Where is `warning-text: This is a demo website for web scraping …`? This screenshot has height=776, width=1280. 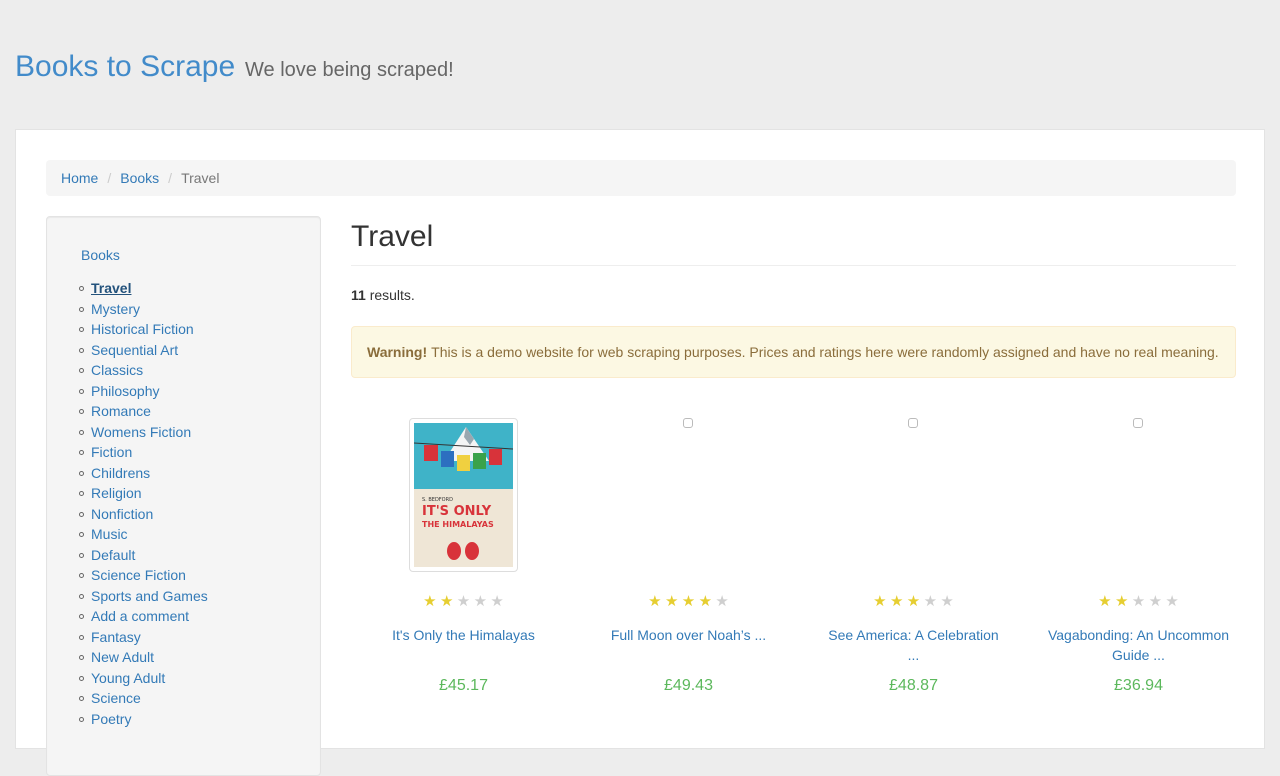 warning-text: This is a demo website for web scraping … is located at coordinates (825, 352).